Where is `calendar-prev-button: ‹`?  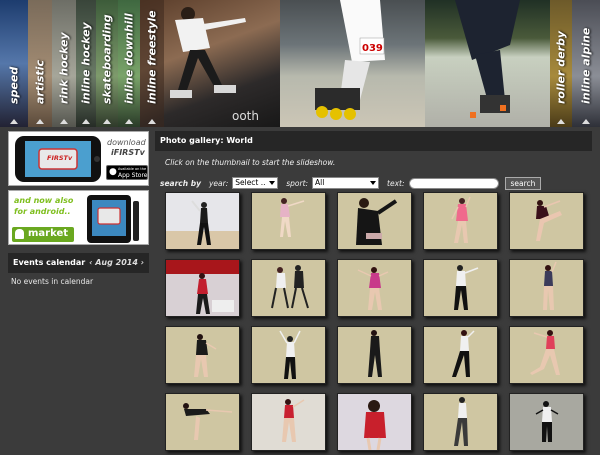
calendar-prev-button: ‹ is located at coordinates (90, 262).